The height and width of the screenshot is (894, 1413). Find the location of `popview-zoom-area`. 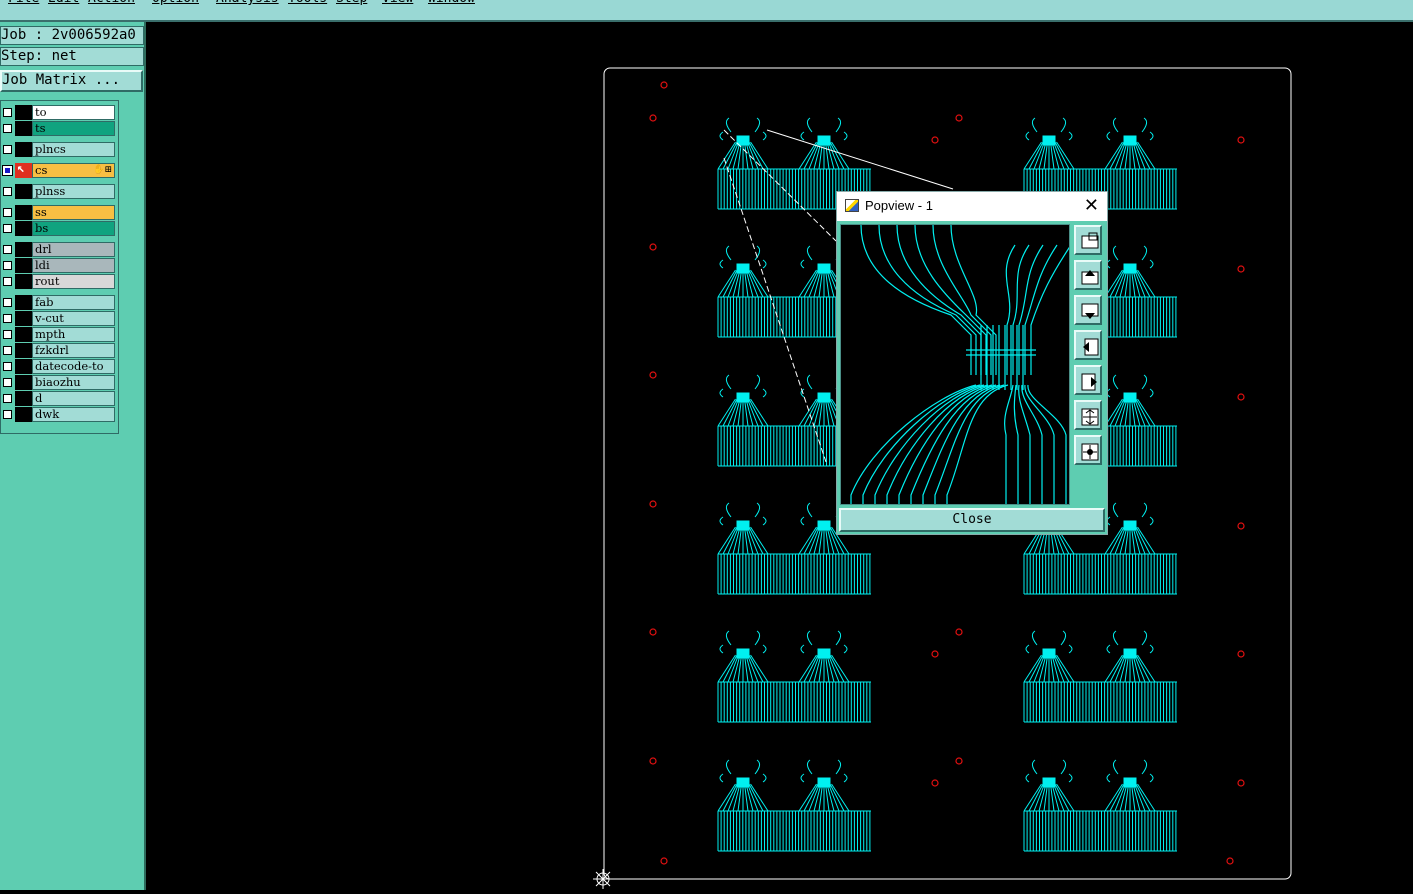

popview-zoom-area is located at coordinates (955, 364).